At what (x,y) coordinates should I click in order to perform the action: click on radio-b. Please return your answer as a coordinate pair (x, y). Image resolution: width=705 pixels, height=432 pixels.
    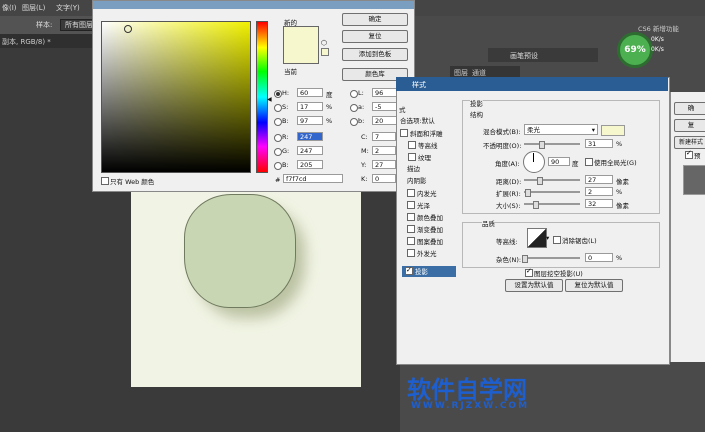
    Looking at the image, I should click on (278, 122).